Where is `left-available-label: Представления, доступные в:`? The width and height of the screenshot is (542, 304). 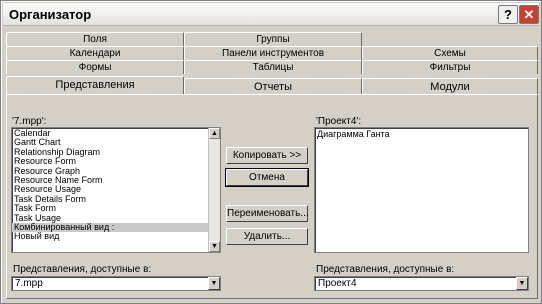 left-available-label: Представления, доступные в: is located at coordinates (82, 269).